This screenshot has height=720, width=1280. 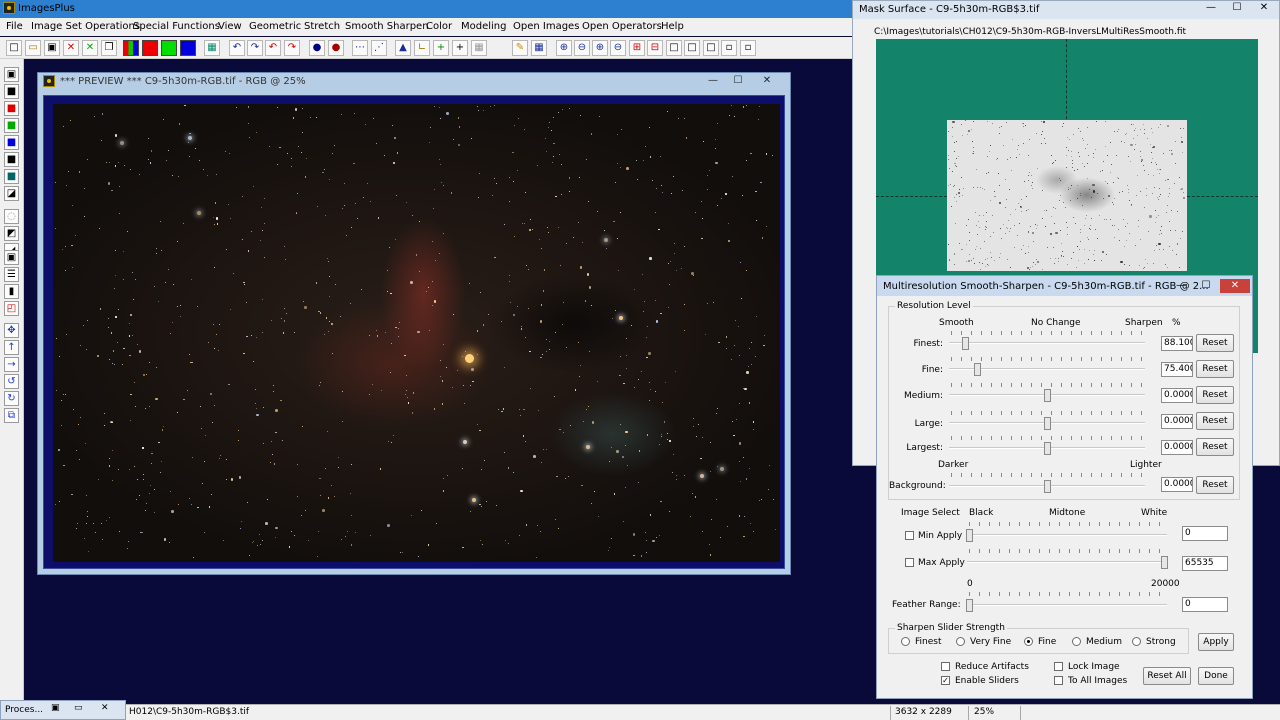 What do you see at coordinates (11, 347) in the screenshot?
I see `arrow-up-icon: ↑` at bounding box center [11, 347].